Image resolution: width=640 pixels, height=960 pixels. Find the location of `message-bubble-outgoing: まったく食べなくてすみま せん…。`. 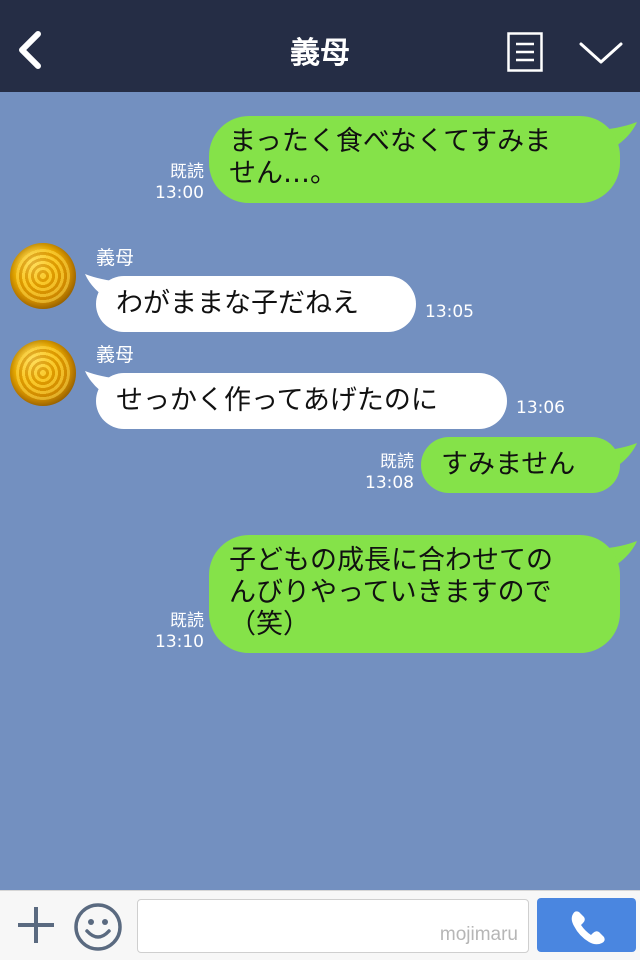

message-bubble-outgoing: まったく食べなくてすみま せん…。 is located at coordinates (414, 159).